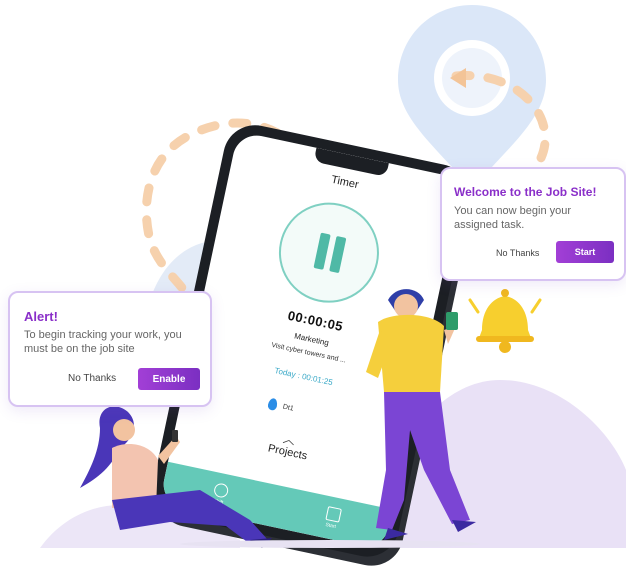 The width and height of the screenshot is (626, 567). I want to click on play-icon, so click(333, 514).